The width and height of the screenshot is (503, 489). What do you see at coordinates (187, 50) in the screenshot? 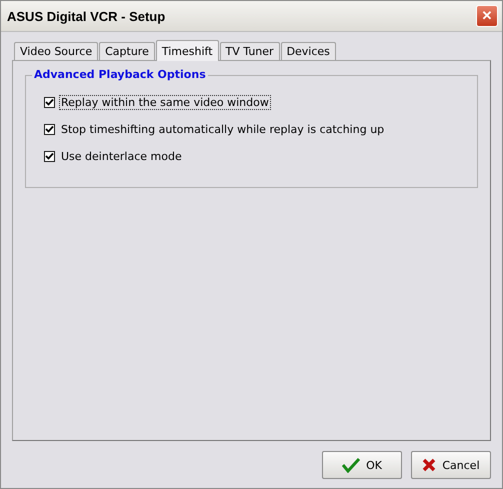
I see `tab: Timeshift` at bounding box center [187, 50].